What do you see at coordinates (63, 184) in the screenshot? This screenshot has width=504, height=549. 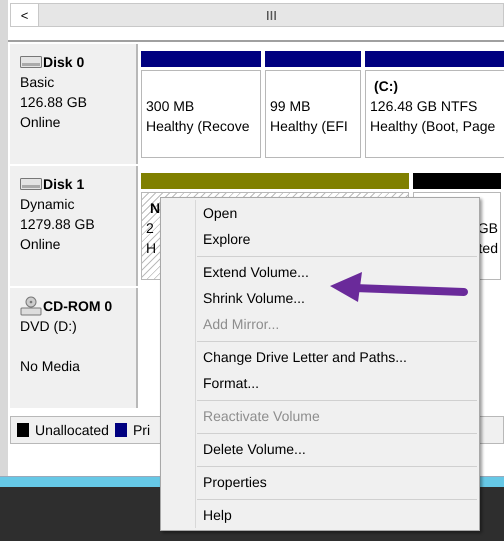 I see `disk-name: Disk 1` at bounding box center [63, 184].